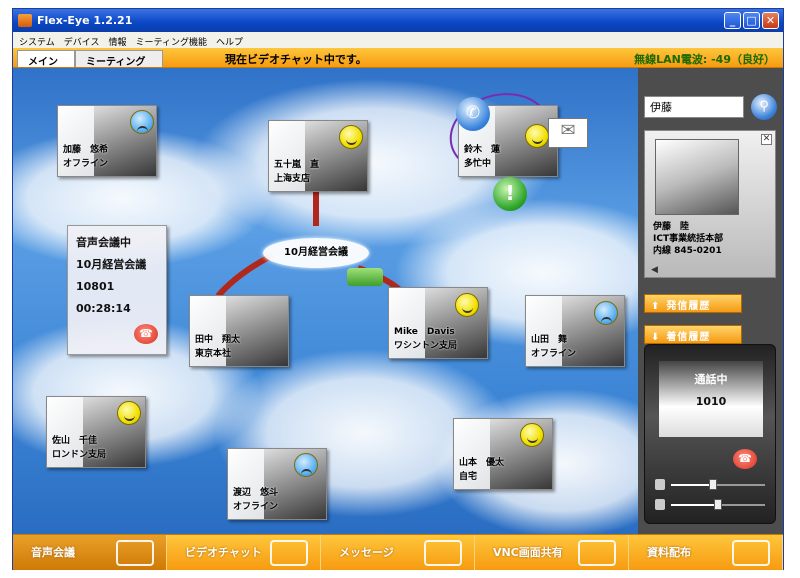 This screenshot has width=800, height=578. What do you see at coordinates (688, 337) in the screenshot?
I see `incoming-history-label: 着信履歴` at bounding box center [688, 337].